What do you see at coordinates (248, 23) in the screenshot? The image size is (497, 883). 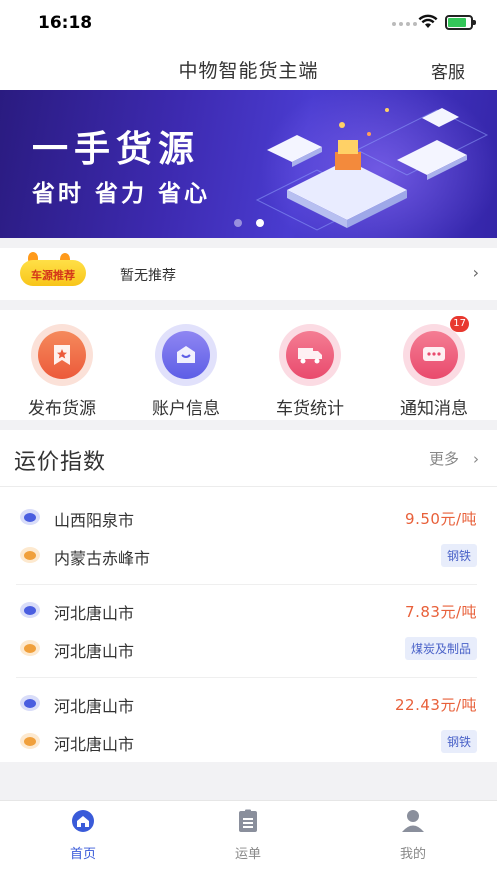 I see `status-bar: 16:18` at bounding box center [248, 23].